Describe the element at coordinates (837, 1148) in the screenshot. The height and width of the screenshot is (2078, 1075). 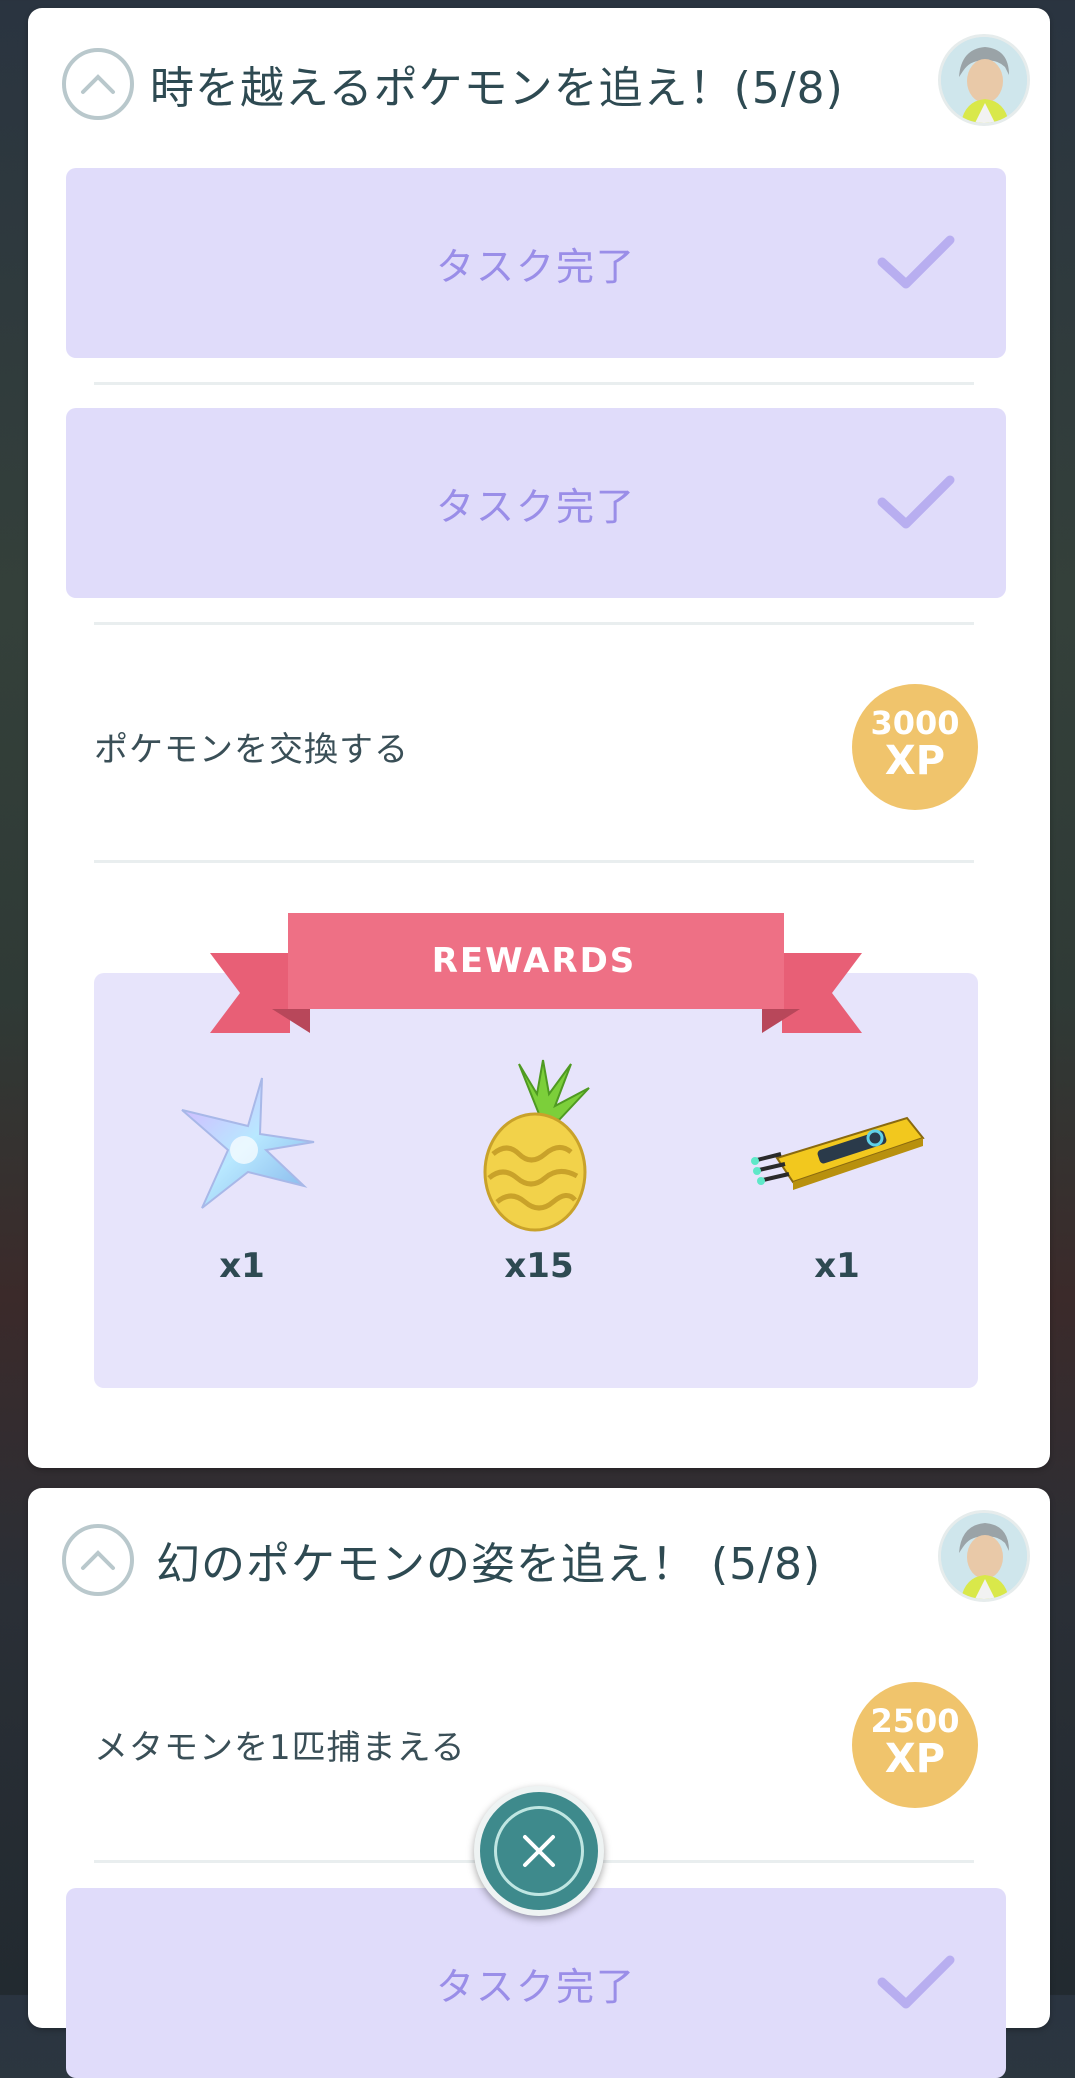
I see `tm-charged-attack-icon` at that location.